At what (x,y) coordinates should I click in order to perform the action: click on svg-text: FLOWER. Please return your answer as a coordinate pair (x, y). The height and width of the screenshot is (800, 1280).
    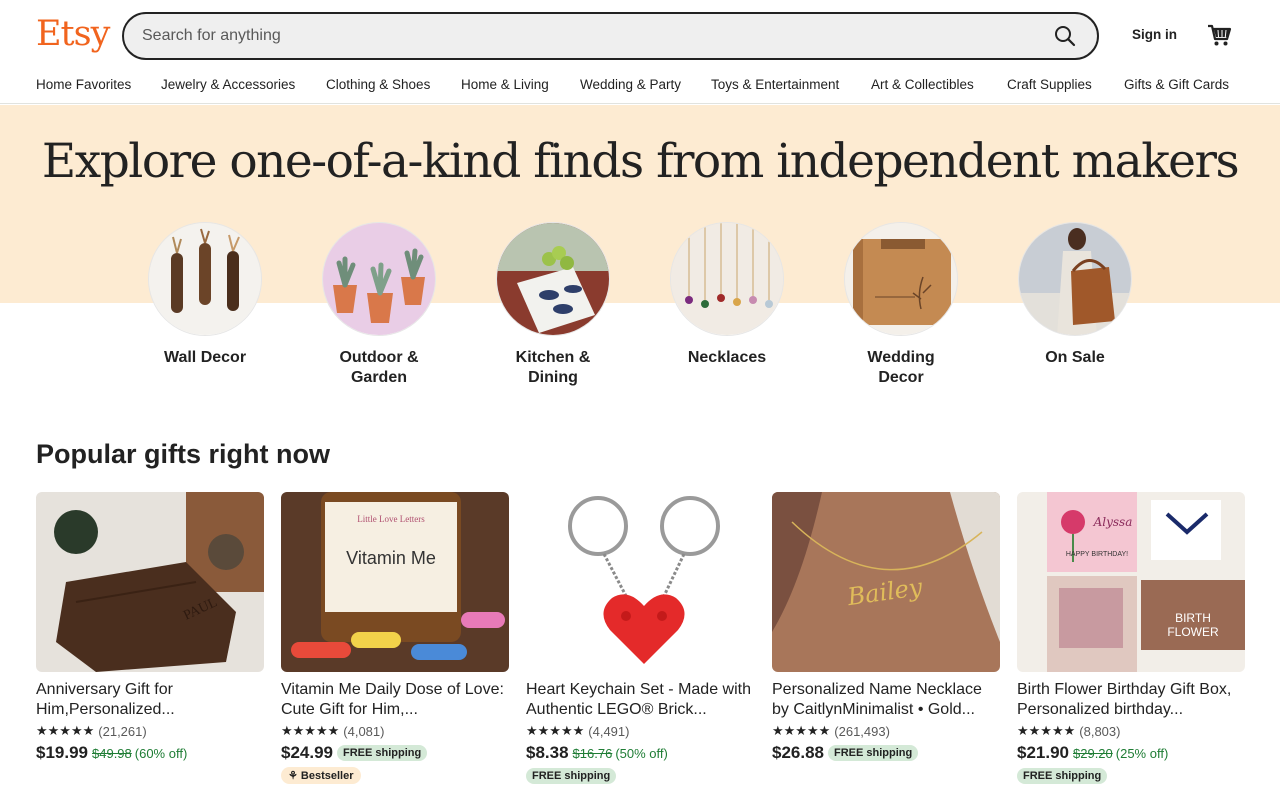
    Looking at the image, I should click on (1193, 632).